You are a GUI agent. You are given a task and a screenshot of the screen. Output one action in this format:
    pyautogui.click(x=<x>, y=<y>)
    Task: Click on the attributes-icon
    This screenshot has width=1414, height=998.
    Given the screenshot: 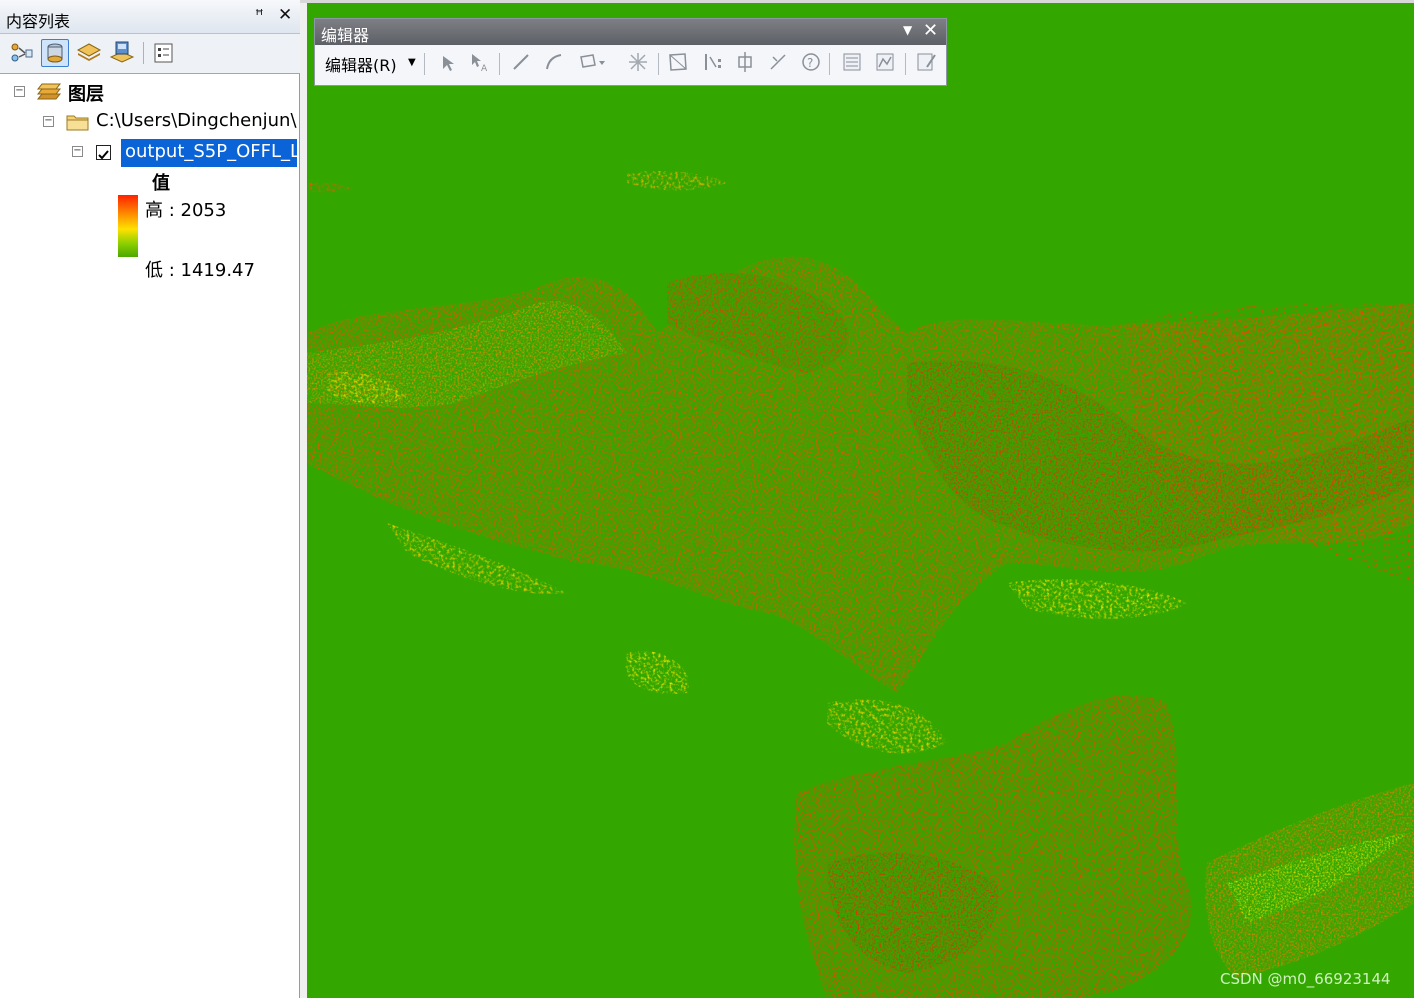 What is the action you would take?
    pyautogui.click(x=852, y=62)
    